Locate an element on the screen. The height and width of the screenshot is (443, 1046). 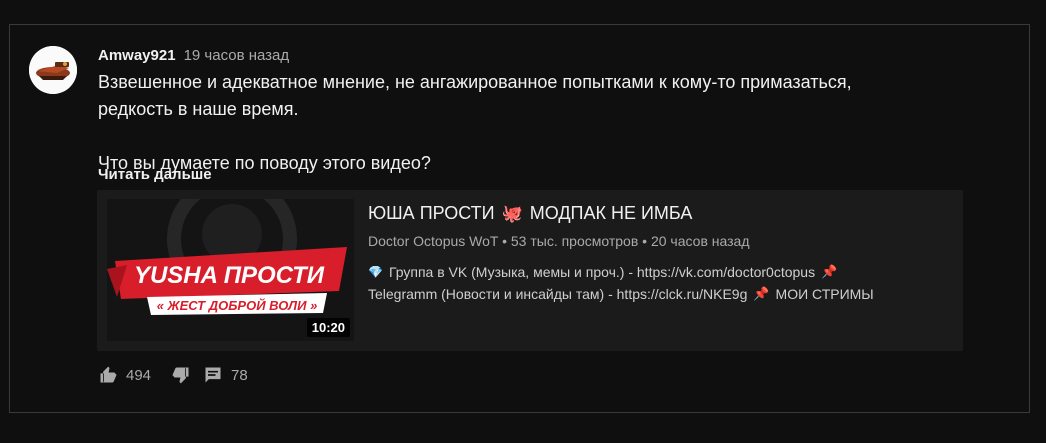
avatar is located at coordinates (53, 70).